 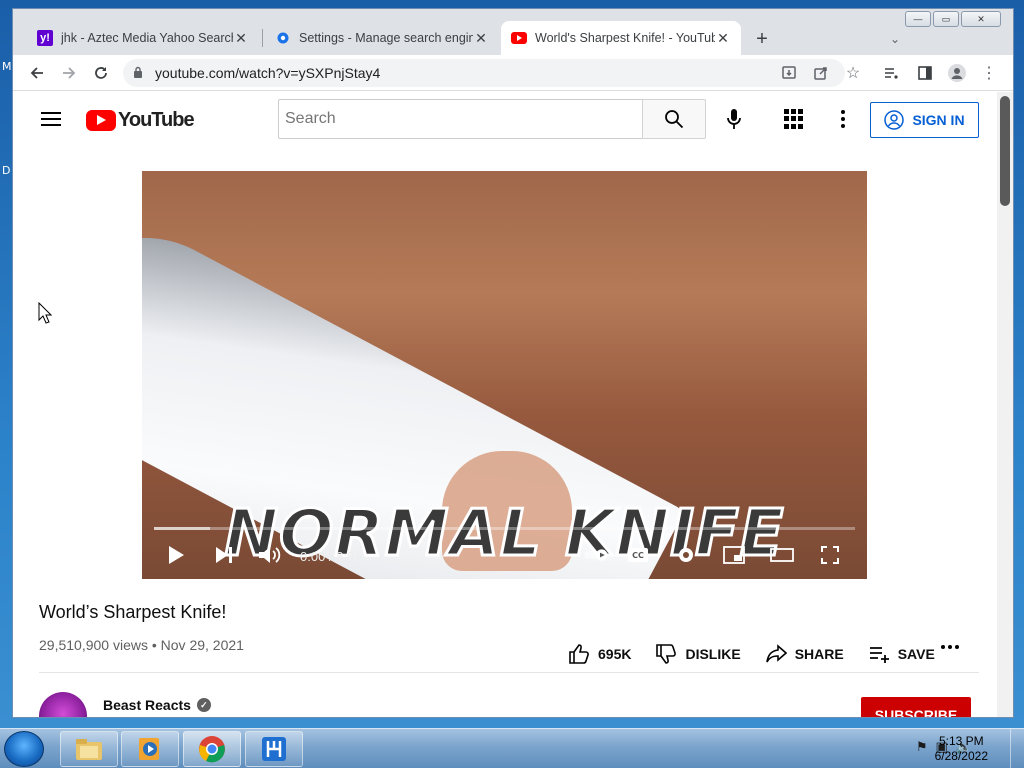 I want to click on windows-taskbar: ⚑ ▣ 🔈 5:13 PM 6/28/2022, so click(x=512, y=748).